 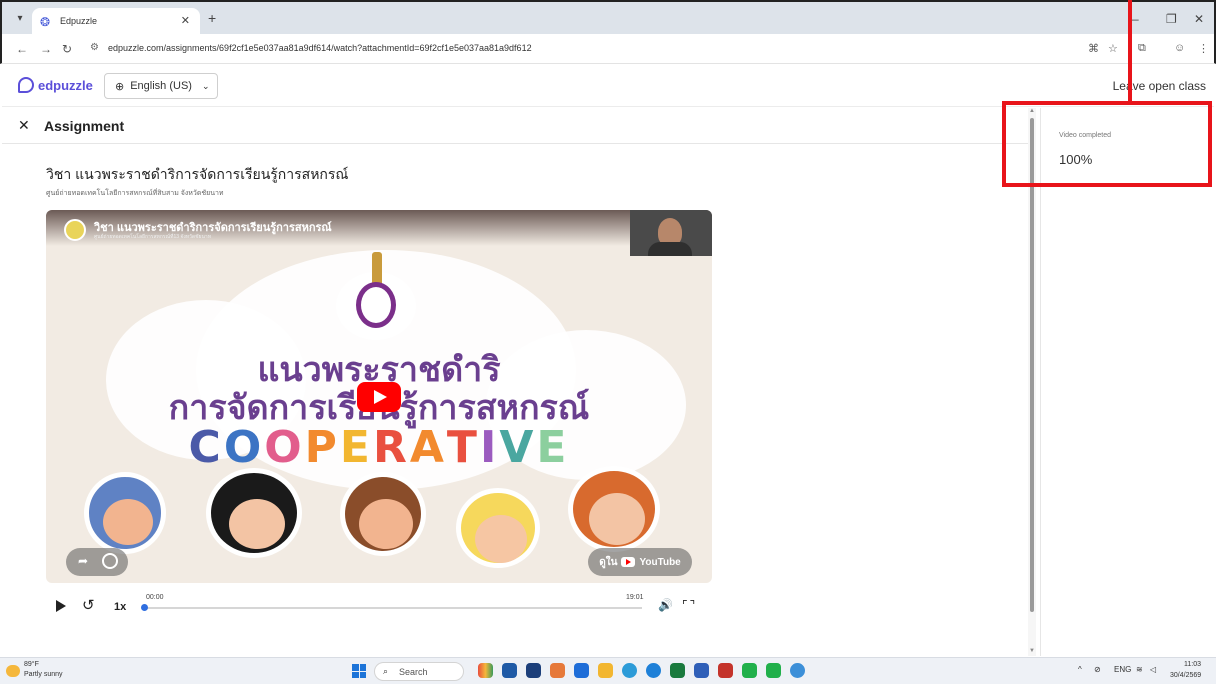 What do you see at coordinates (1203, 48) in the screenshot?
I see `browser-menu-icon: ⋮` at bounding box center [1203, 48].